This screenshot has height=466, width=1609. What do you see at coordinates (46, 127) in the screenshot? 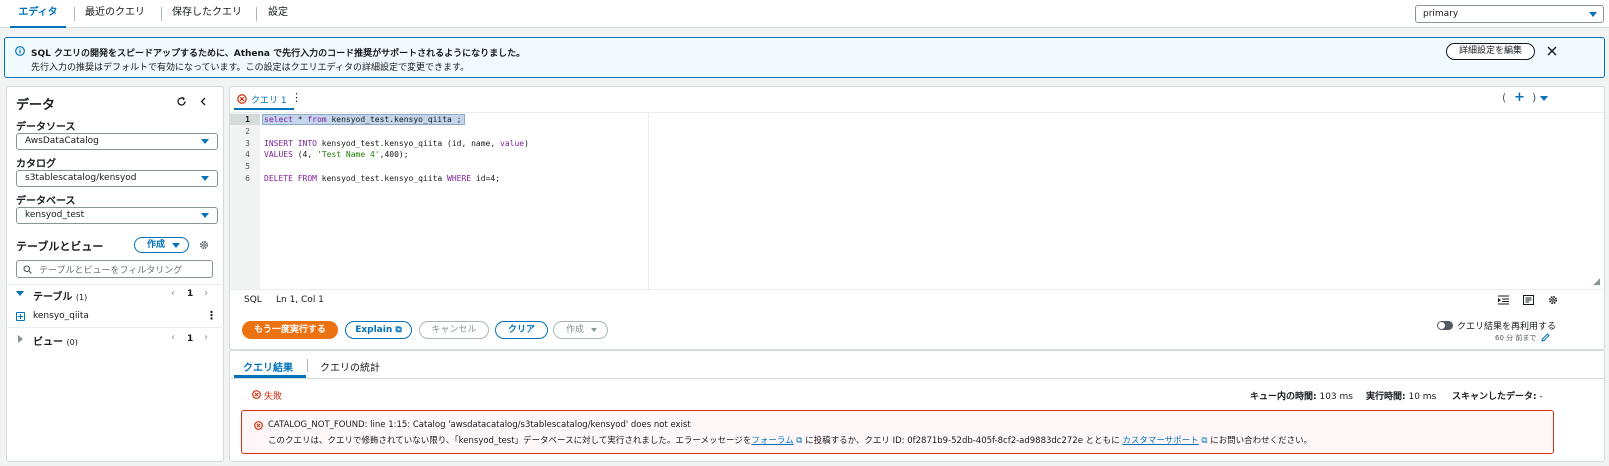
I see `datasource-label: データソース` at bounding box center [46, 127].